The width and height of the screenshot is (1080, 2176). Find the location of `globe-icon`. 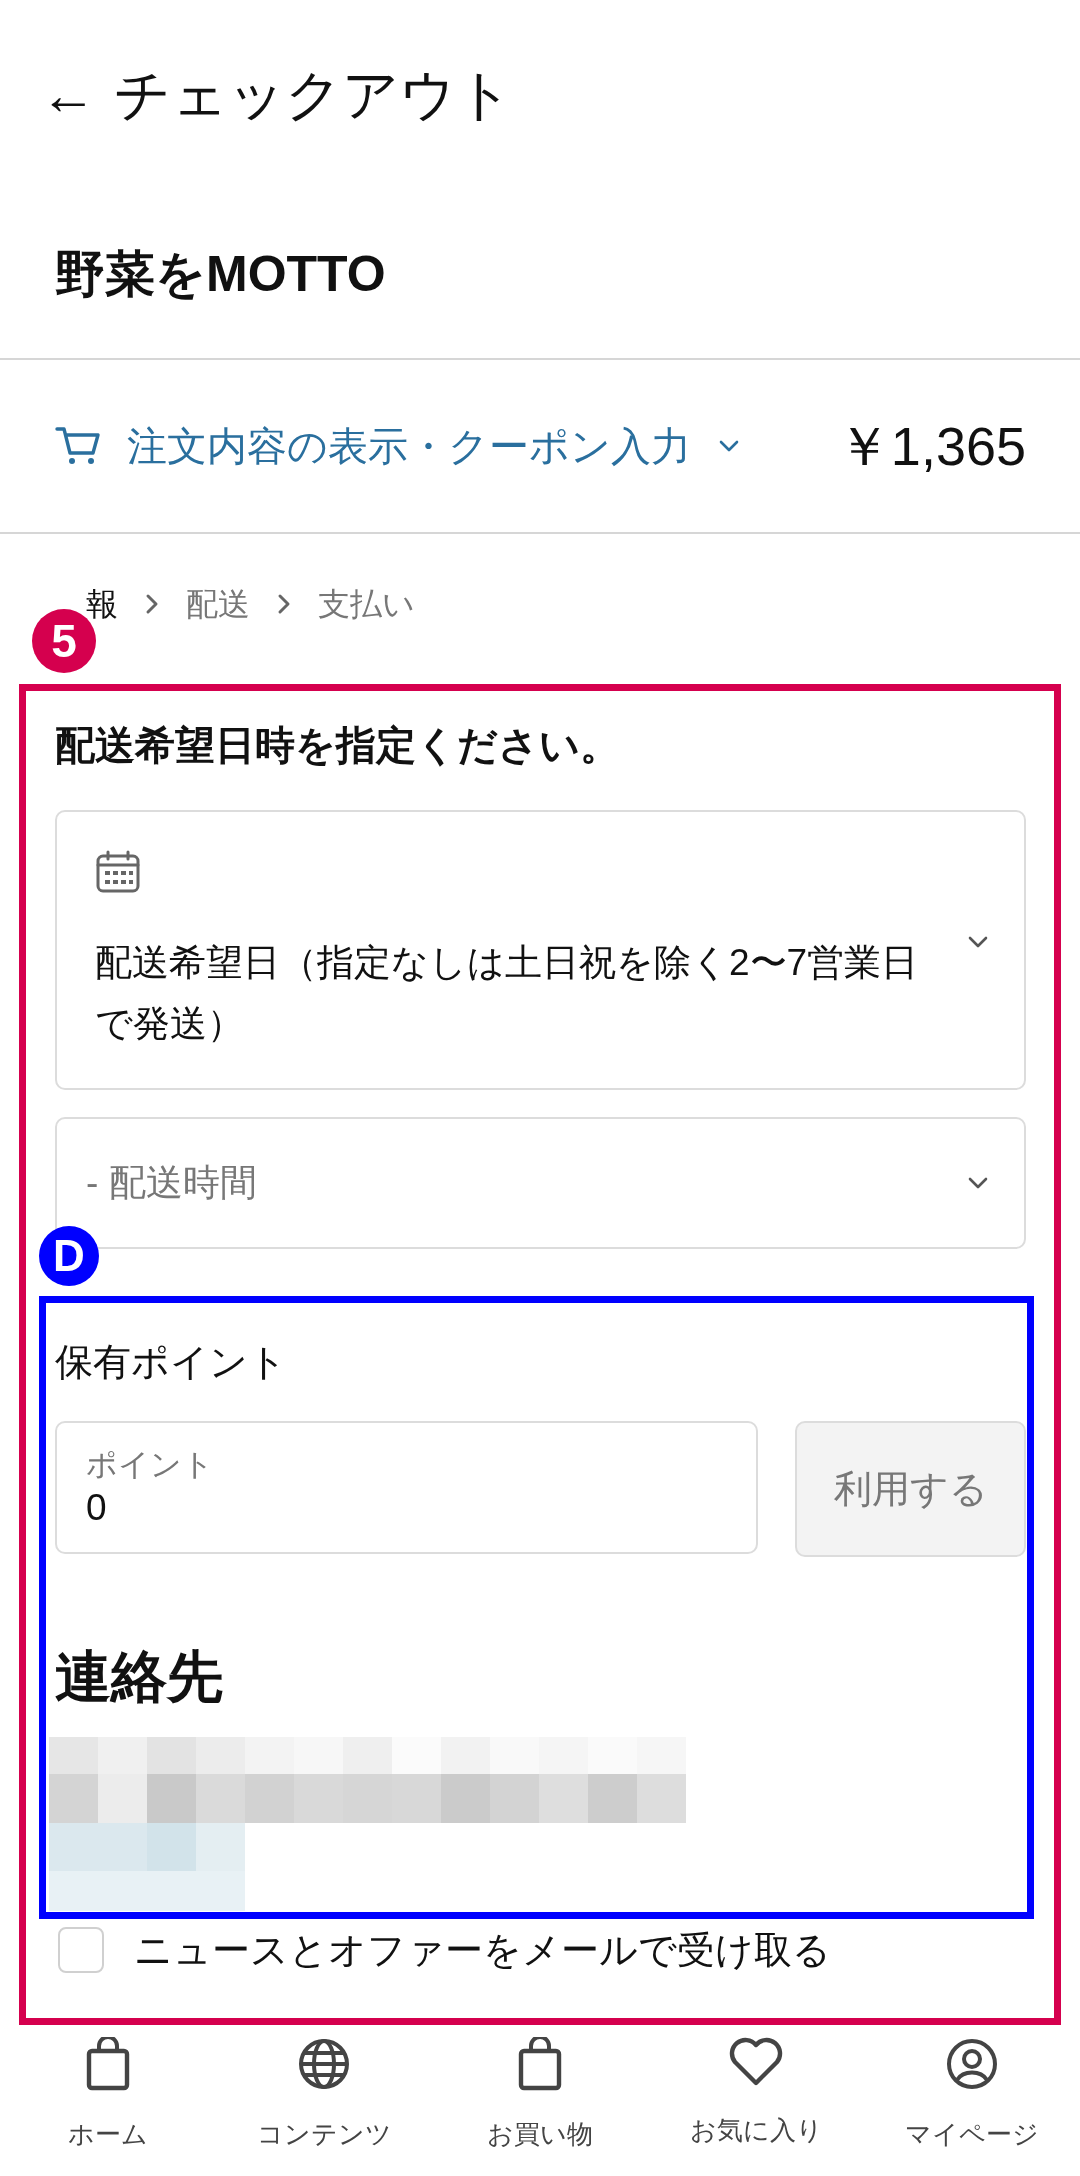

globe-icon is located at coordinates (324, 2064).